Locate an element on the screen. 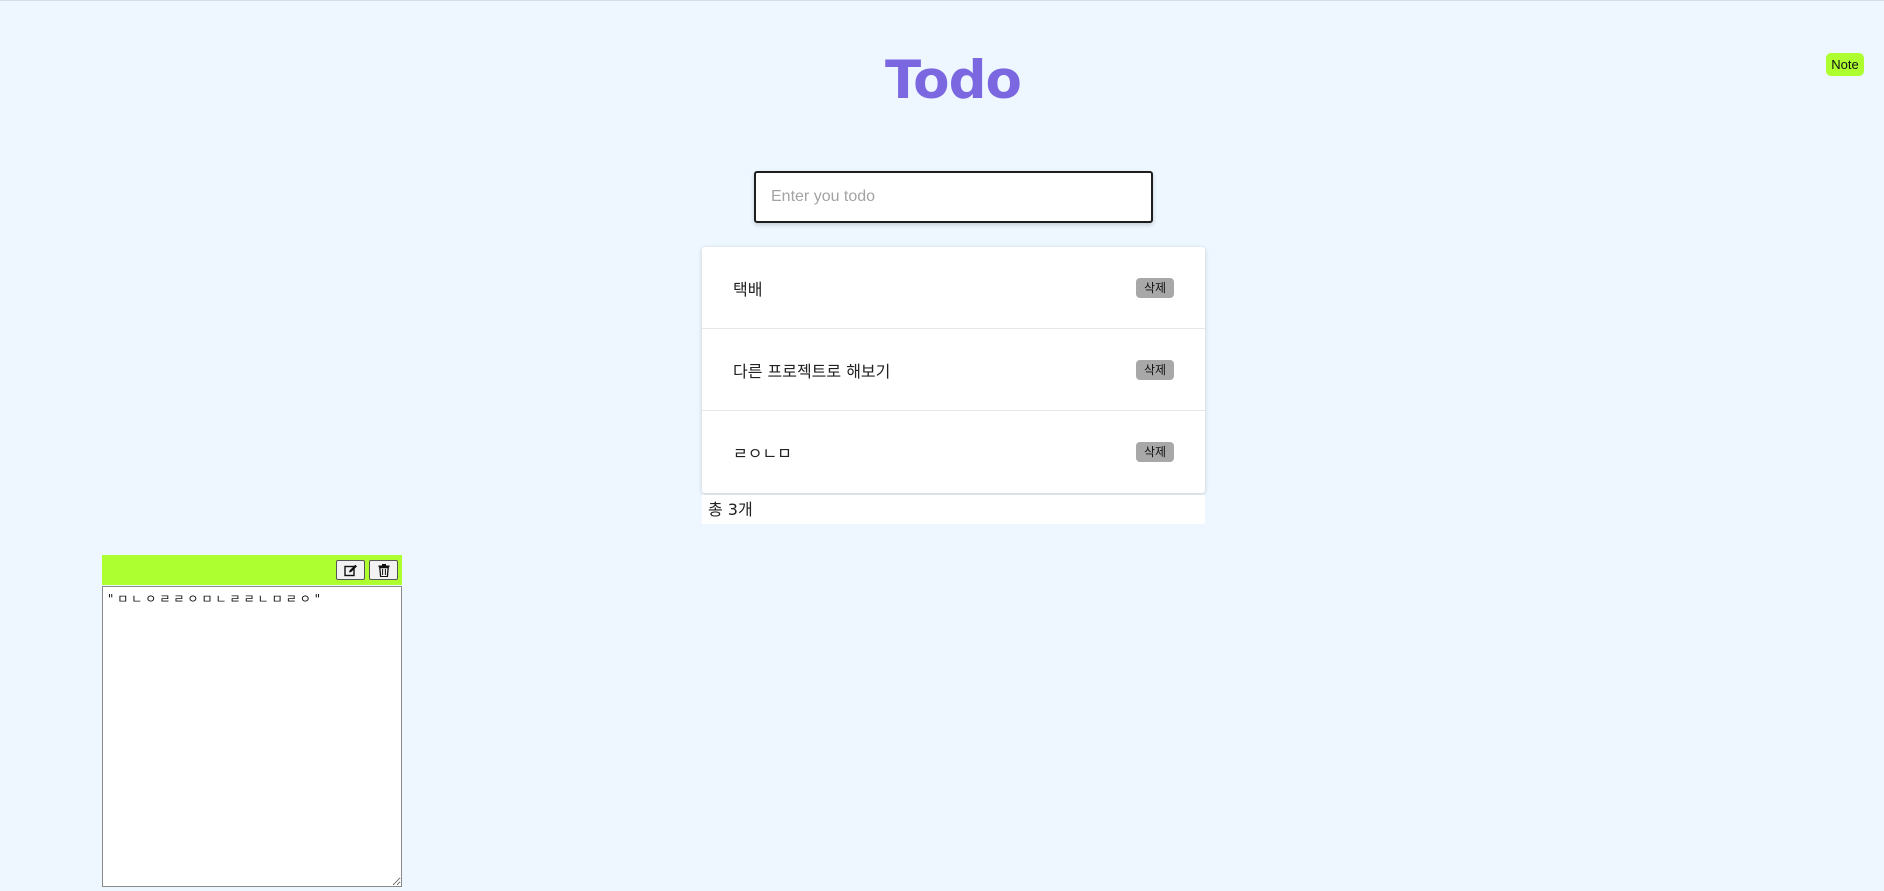  todo-list: 택배 삭제 다른 프로젝트로 해보기 삭제 ㄹㅇㄴㅁ 삭제 is located at coordinates (953, 370).